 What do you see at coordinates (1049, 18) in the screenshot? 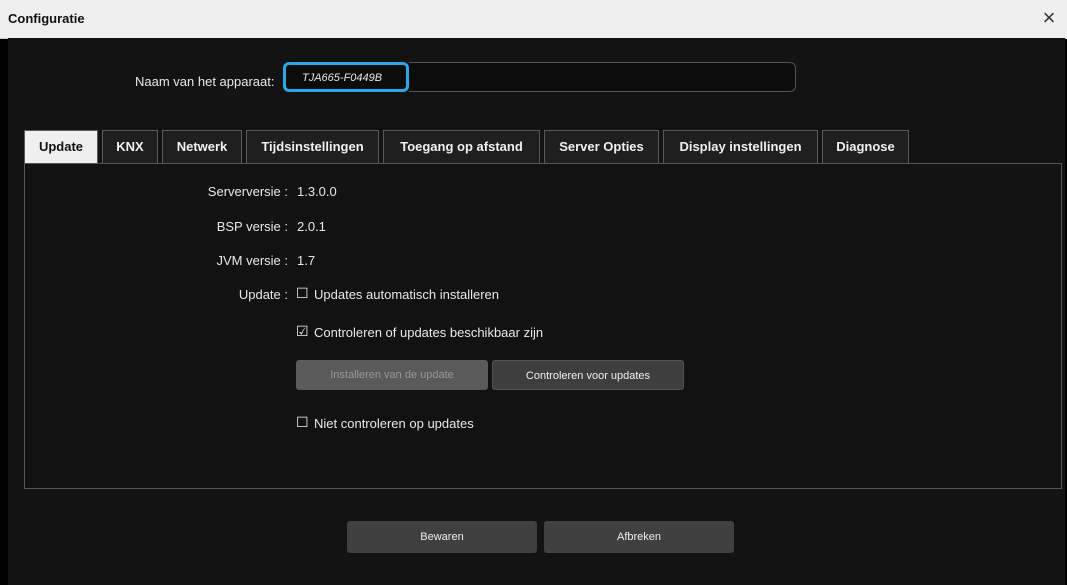
I see `close-icon: ×` at bounding box center [1049, 18].